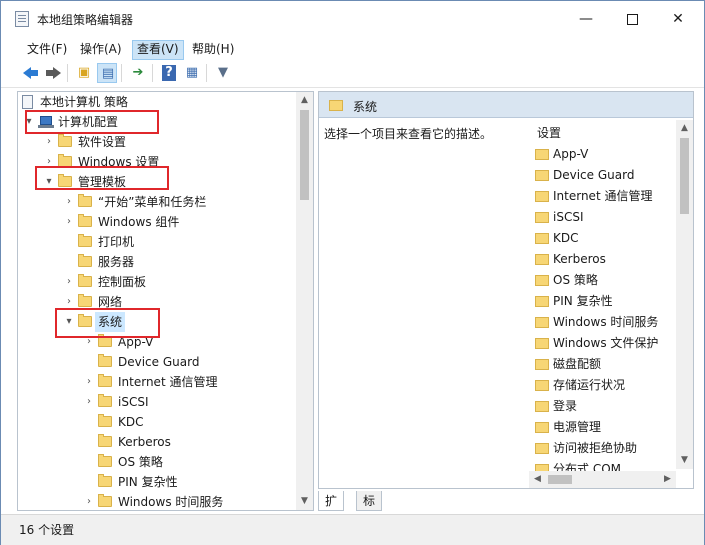  I want to click on list-item-label: App-V, so click(571, 154).